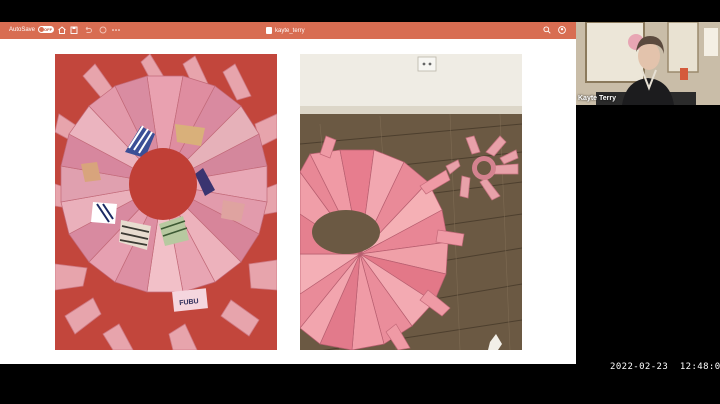  I want to click on document-title: kayte_terry, so click(285, 30).